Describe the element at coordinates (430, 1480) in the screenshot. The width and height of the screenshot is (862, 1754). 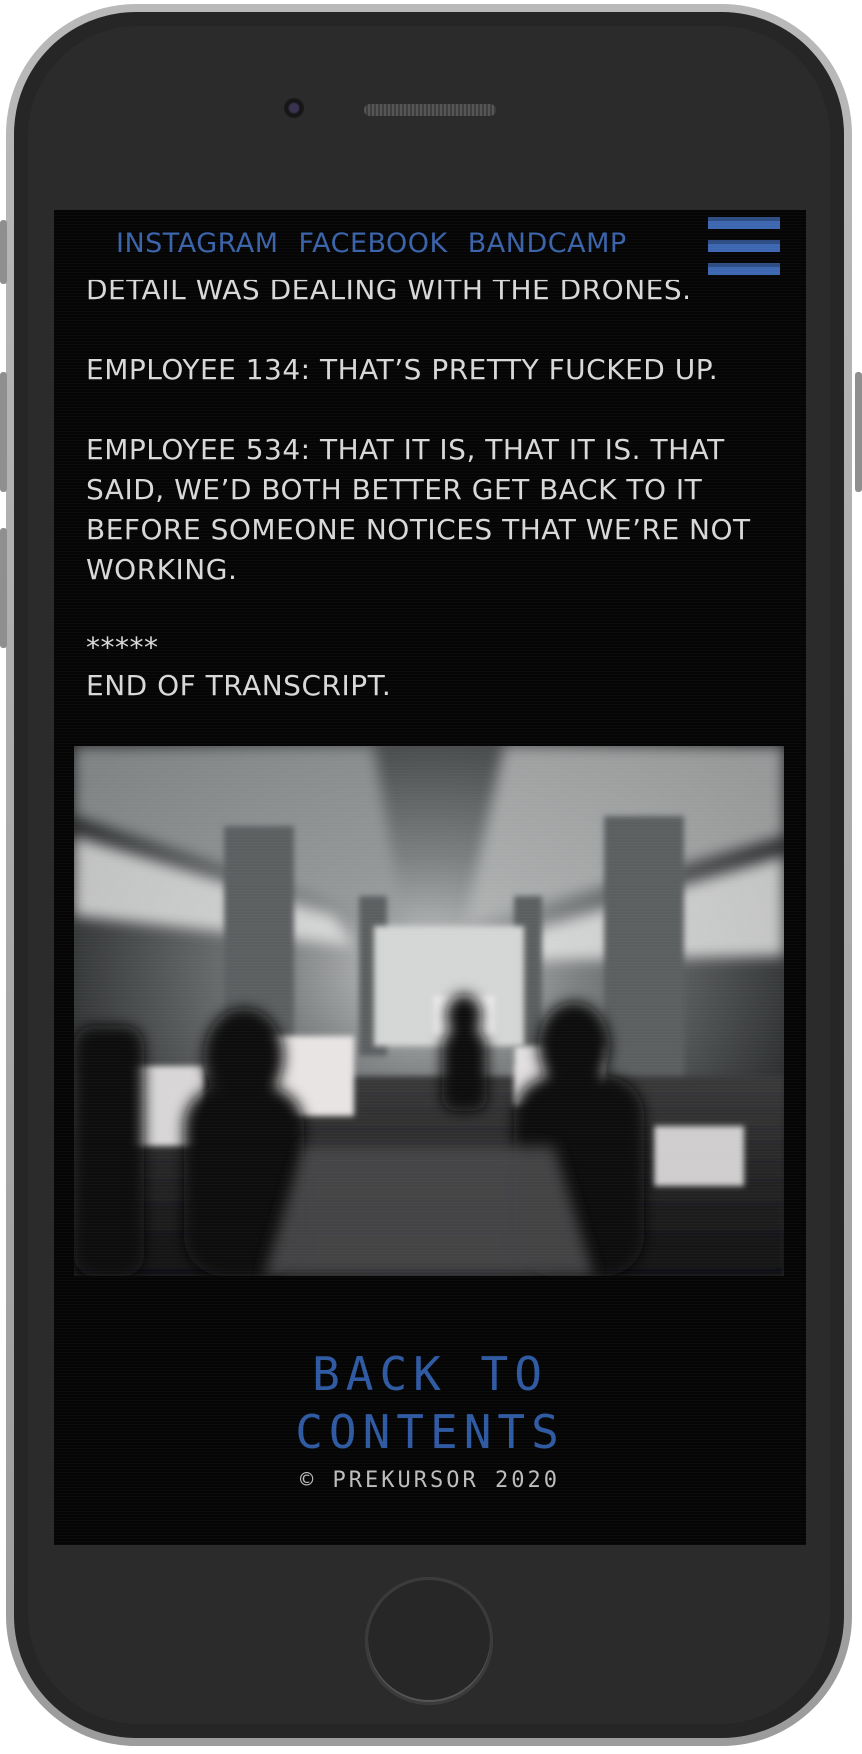
I see `copyright: © PREKURSOR 2020` at that location.